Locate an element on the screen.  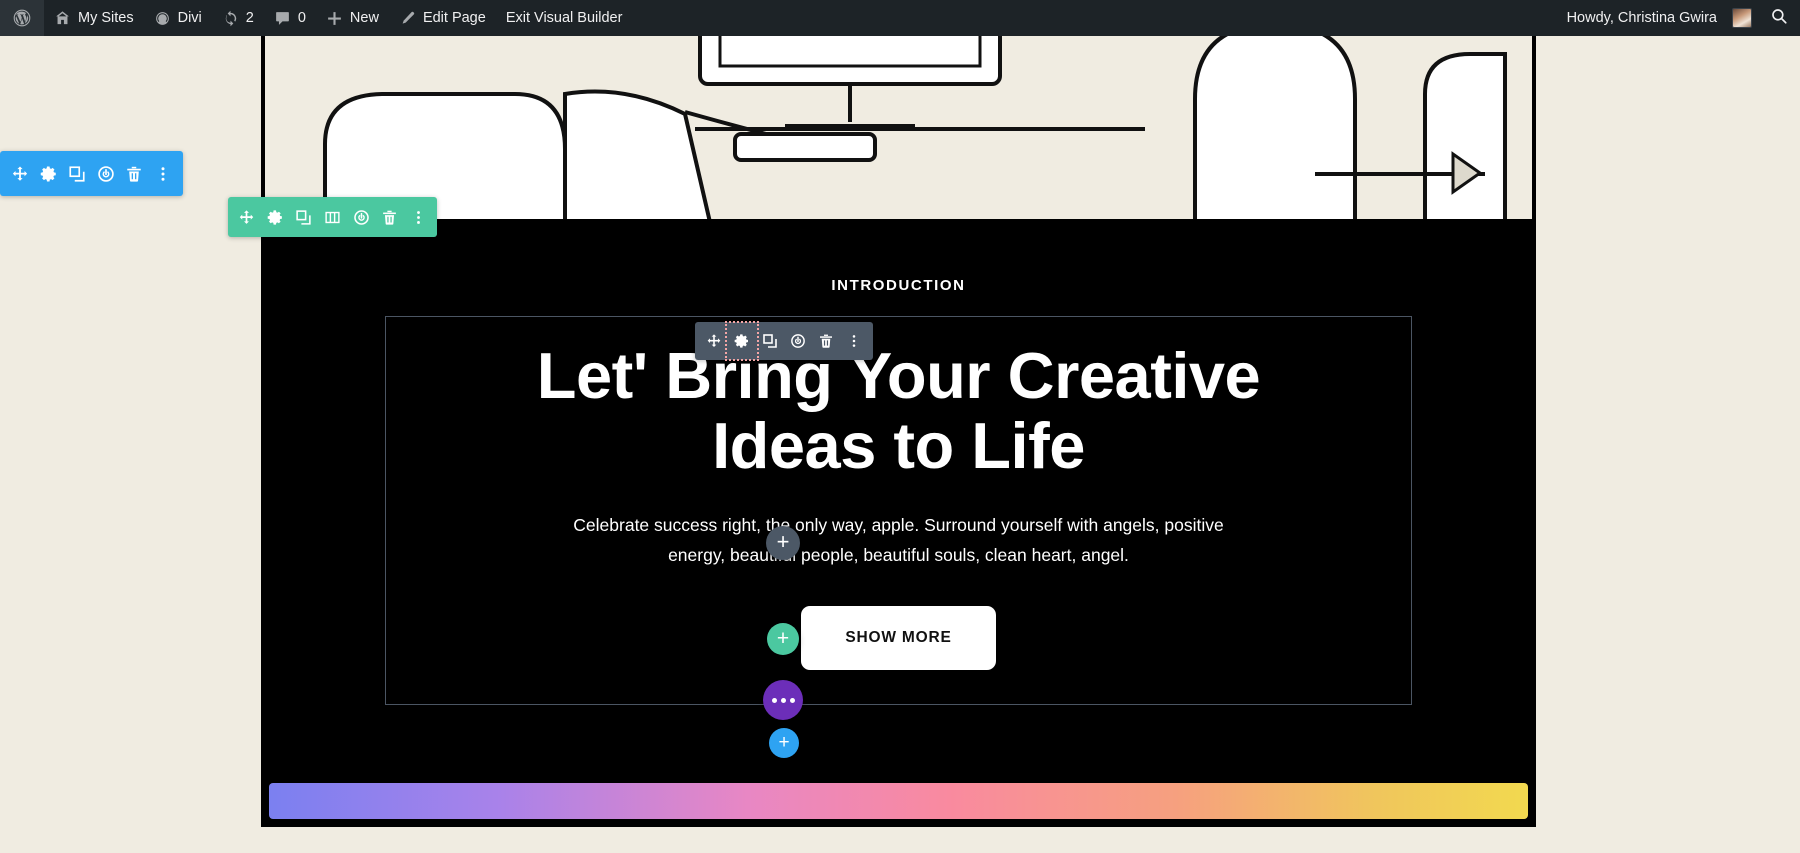
admin-bar-label-new: New is located at coordinates (364, 18).